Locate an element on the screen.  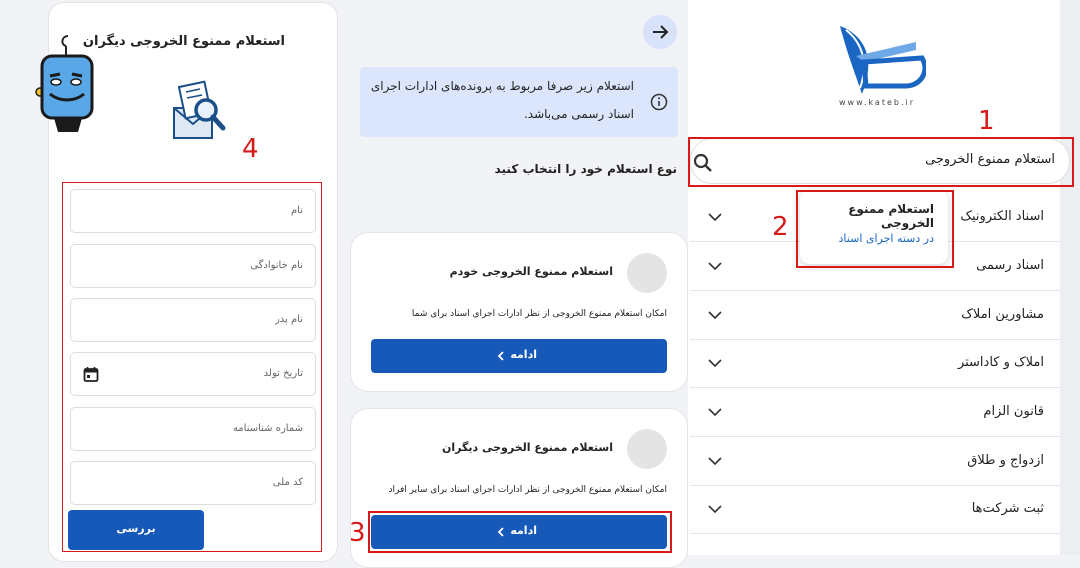
form-title: استعلام ممنوع الخروجی دیگران is located at coordinates (183, 41).